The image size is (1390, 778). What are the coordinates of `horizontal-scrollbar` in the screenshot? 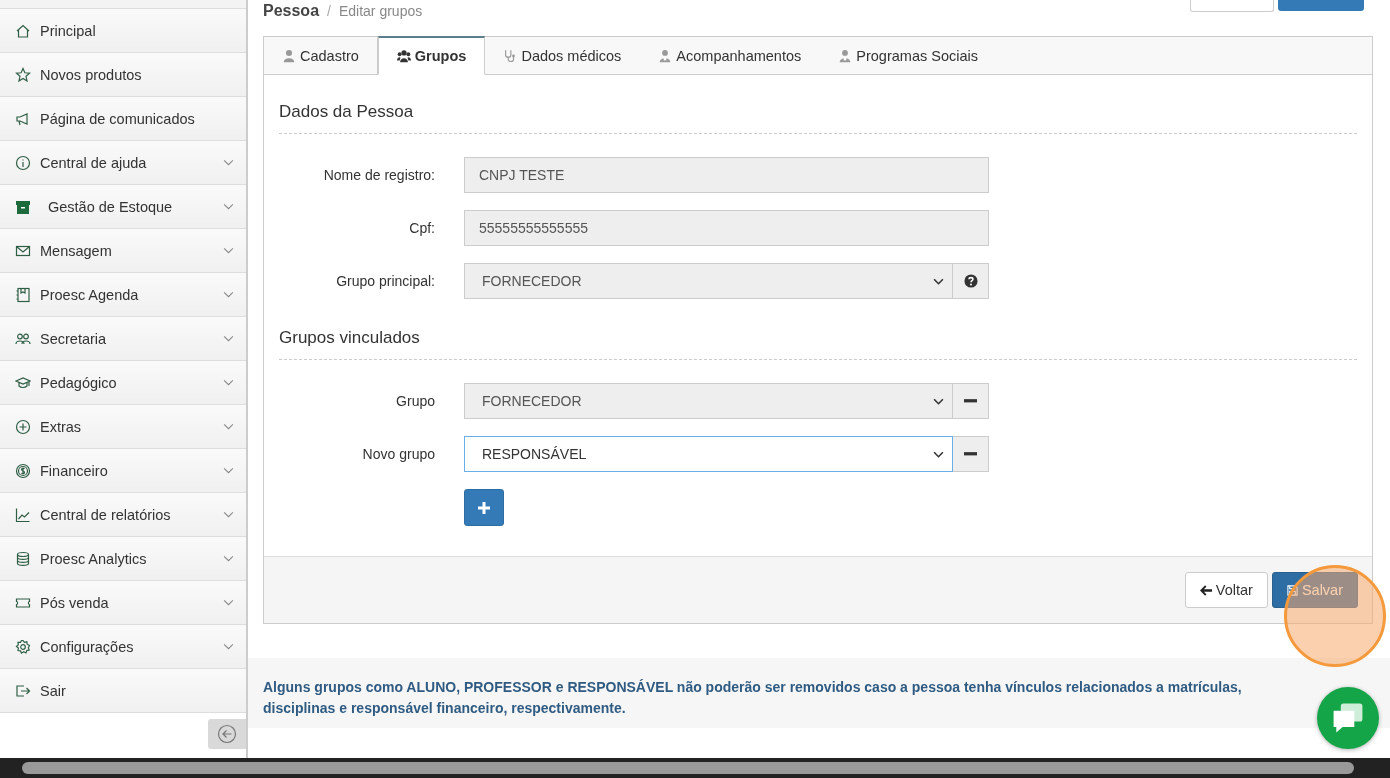 It's located at (695, 768).